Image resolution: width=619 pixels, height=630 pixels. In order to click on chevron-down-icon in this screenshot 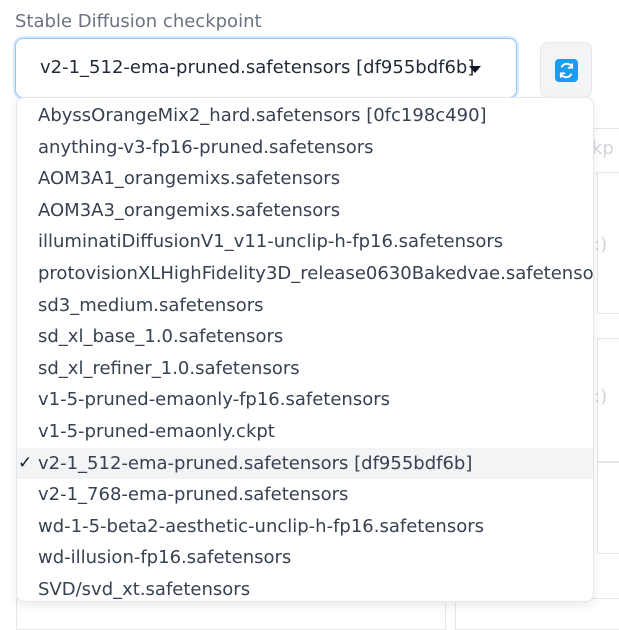, I will do `click(475, 69)`.